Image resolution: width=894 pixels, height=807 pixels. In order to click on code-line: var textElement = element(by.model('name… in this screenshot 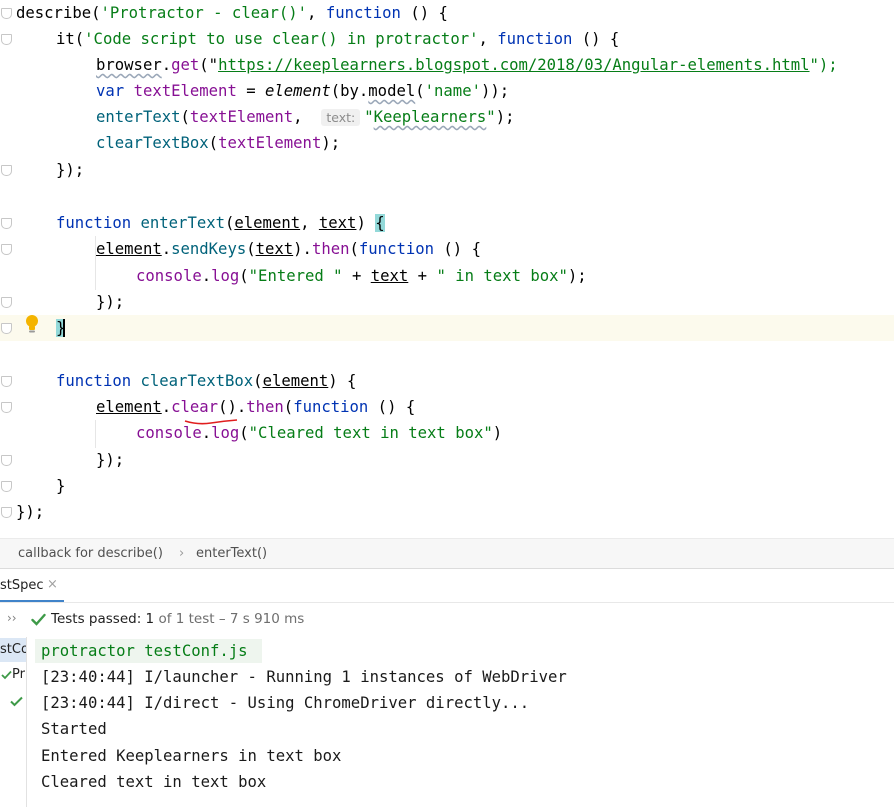, I will do `click(447, 91)`.